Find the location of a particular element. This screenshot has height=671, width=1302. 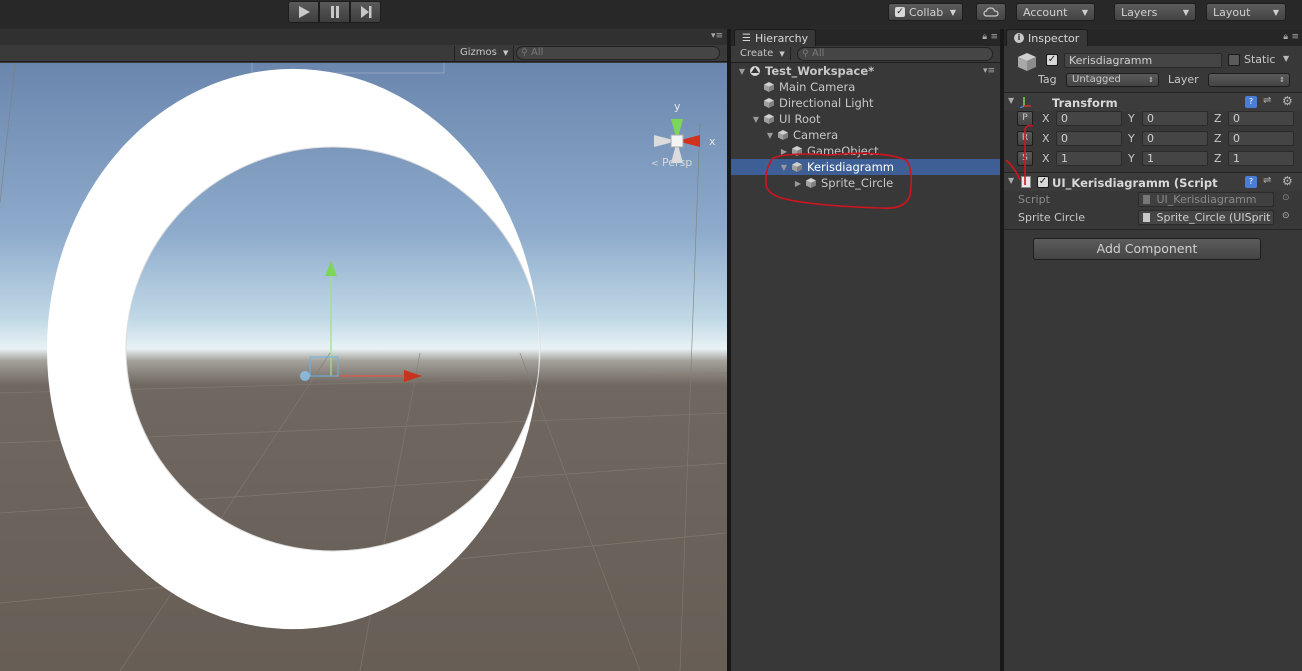

play-button is located at coordinates (303, 12).